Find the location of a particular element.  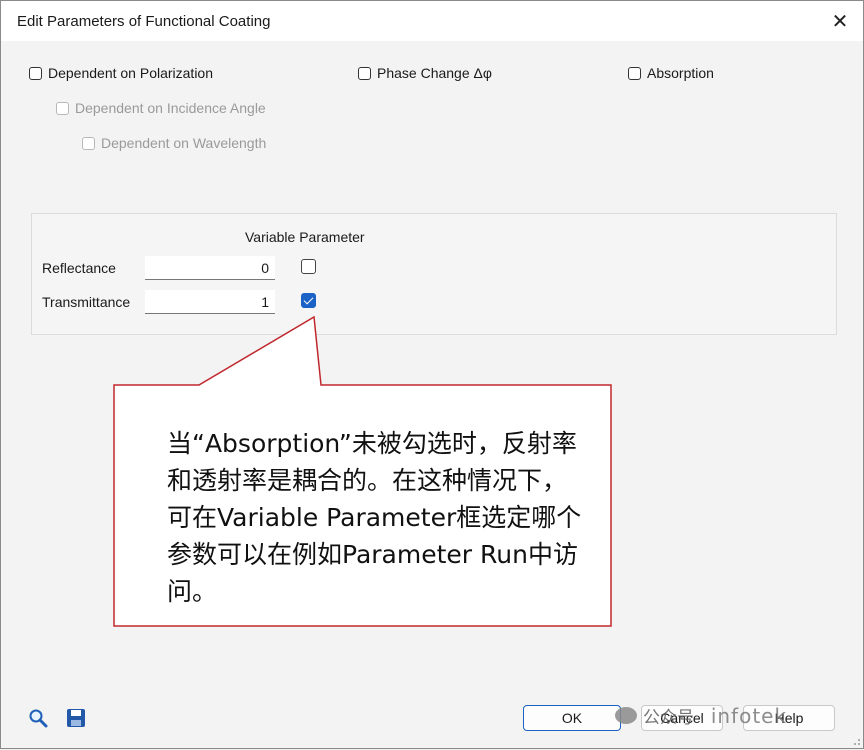

resize-grip-icon is located at coordinates (856, 741).